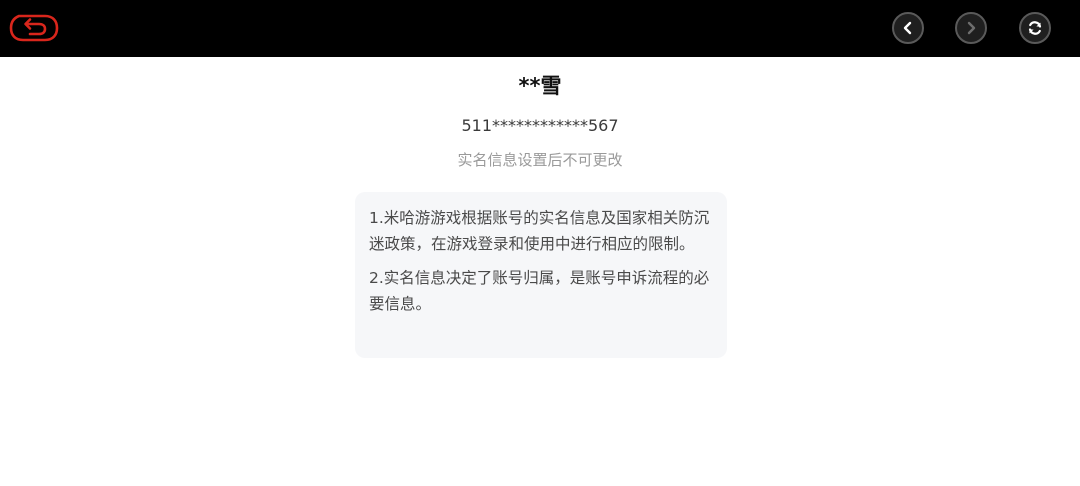 This screenshot has width=1080, height=486. Describe the element at coordinates (540, 160) in the screenshot. I see `immutable-hint: 实名信息设置后不可更改` at that location.